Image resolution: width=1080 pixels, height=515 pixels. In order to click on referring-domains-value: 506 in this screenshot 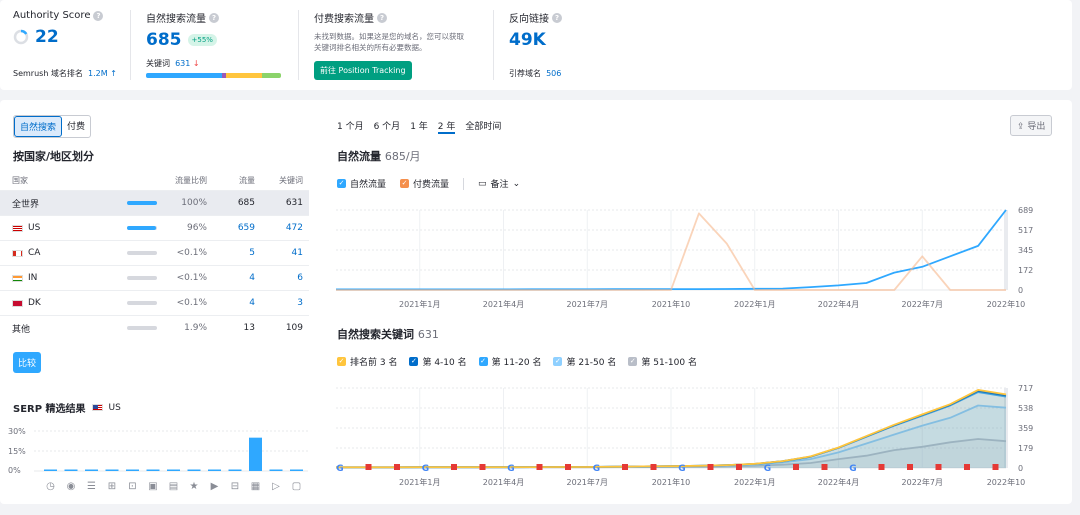, I will do `click(553, 73)`.